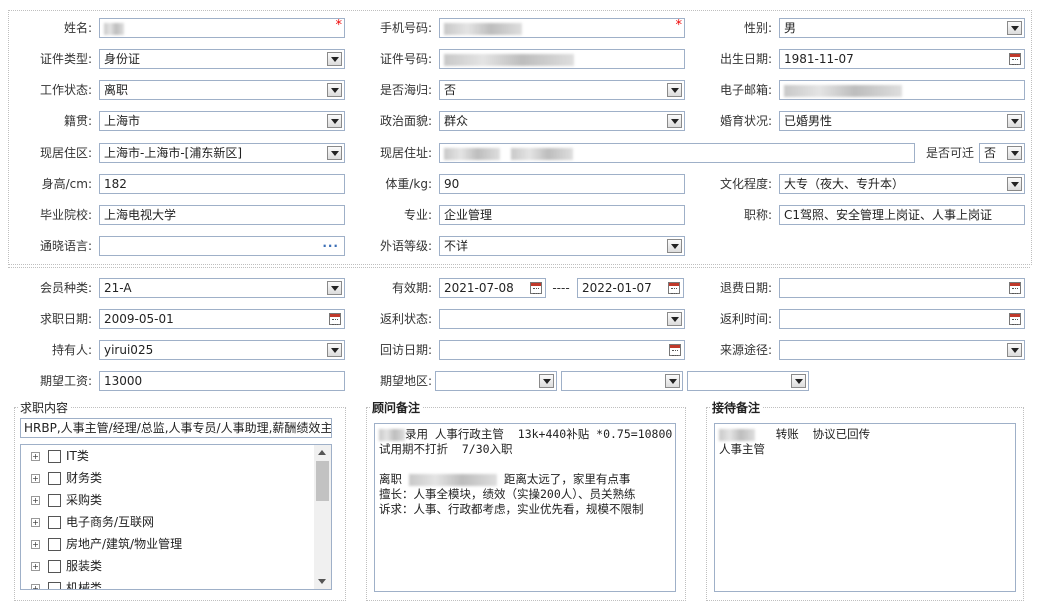 The height and width of the screenshot is (607, 1038). I want to click on tree-item: + 房地产/建筑/物业管理, so click(106, 544).